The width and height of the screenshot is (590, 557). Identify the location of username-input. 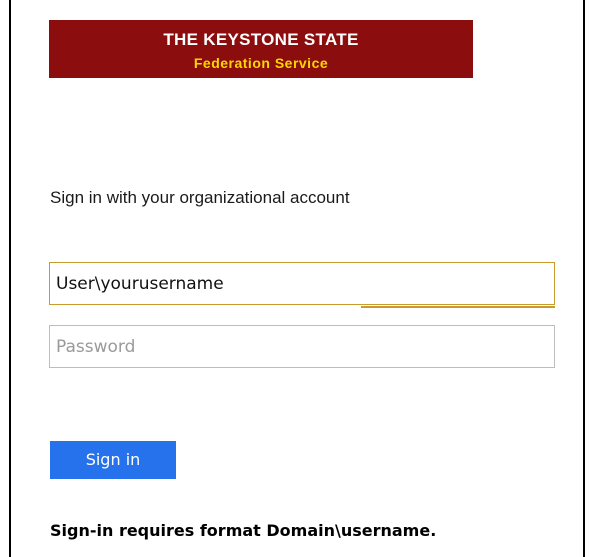
(302, 283).